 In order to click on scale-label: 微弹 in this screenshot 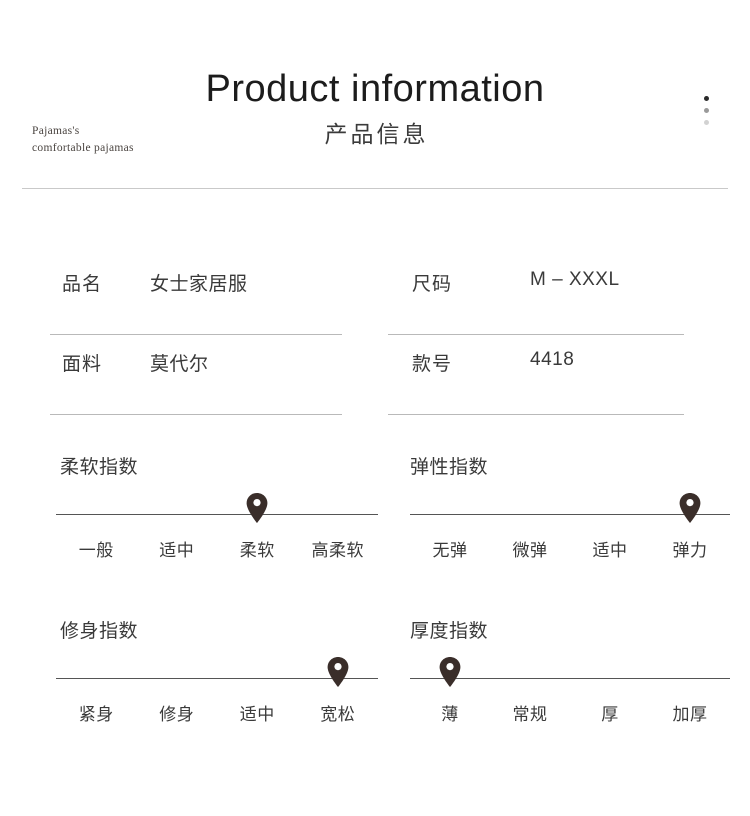, I will do `click(530, 550)`.